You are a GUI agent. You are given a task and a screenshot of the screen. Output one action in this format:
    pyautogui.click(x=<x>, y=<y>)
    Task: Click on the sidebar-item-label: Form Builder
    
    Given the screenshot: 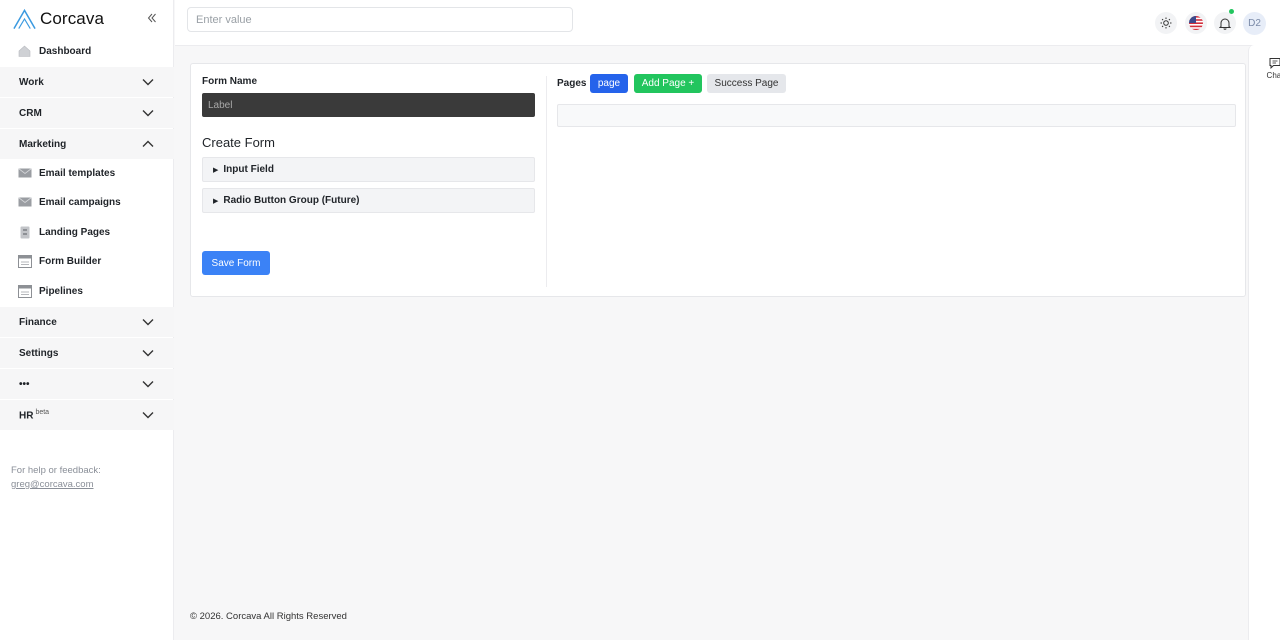 What is the action you would take?
    pyautogui.click(x=70, y=261)
    